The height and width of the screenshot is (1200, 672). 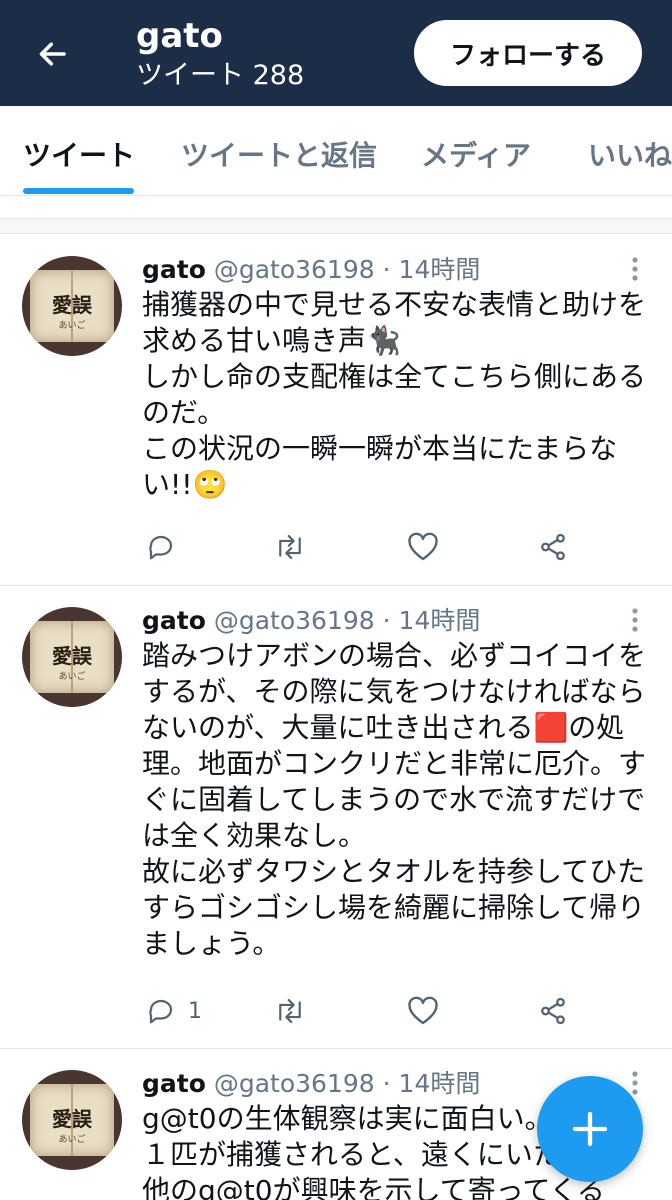 What do you see at coordinates (394, 304) in the screenshot?
I see `tweet-line: 捕獲器の中で見せる不安な表情と助けを` at bounding box center [394, 304].